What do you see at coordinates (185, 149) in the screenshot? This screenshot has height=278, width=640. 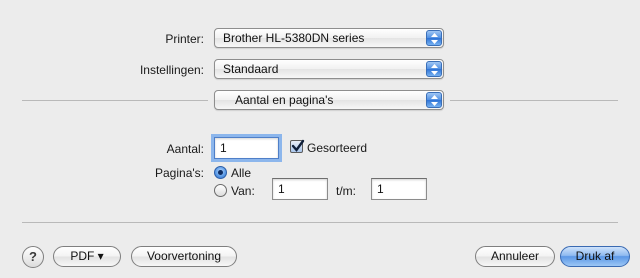 I see `copies-label: Aantal:` at bounding box center [185, 149].